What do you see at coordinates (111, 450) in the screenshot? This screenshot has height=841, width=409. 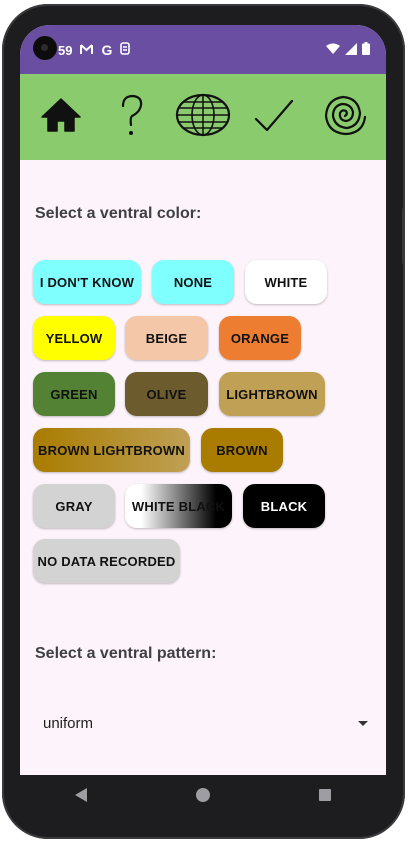 I see `option-brown-lightbrown: BROWN LIGHTBROWN` at bounding box center [111, 450].